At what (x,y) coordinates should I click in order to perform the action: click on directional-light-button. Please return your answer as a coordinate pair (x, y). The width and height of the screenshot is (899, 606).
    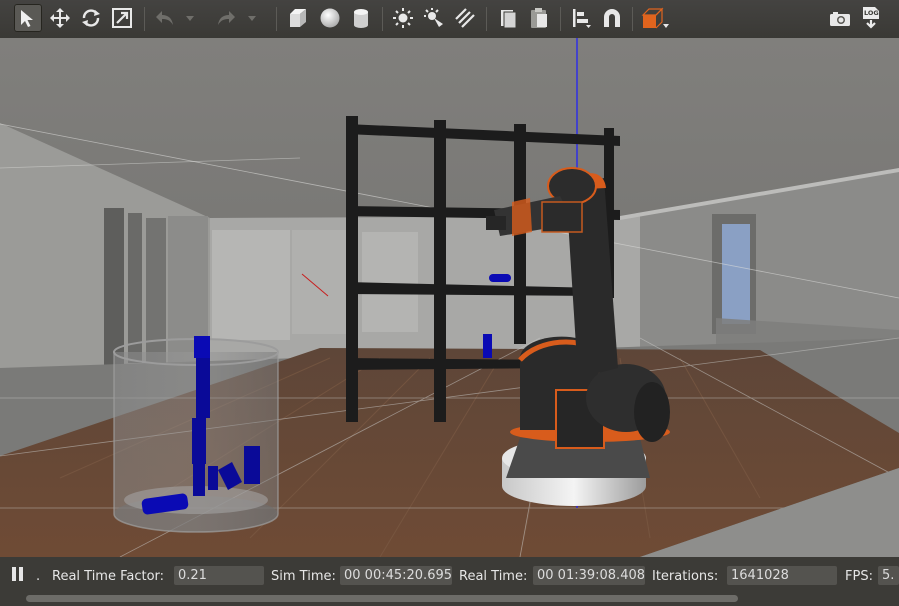
    Looking at the image, I should click on (465, 18).